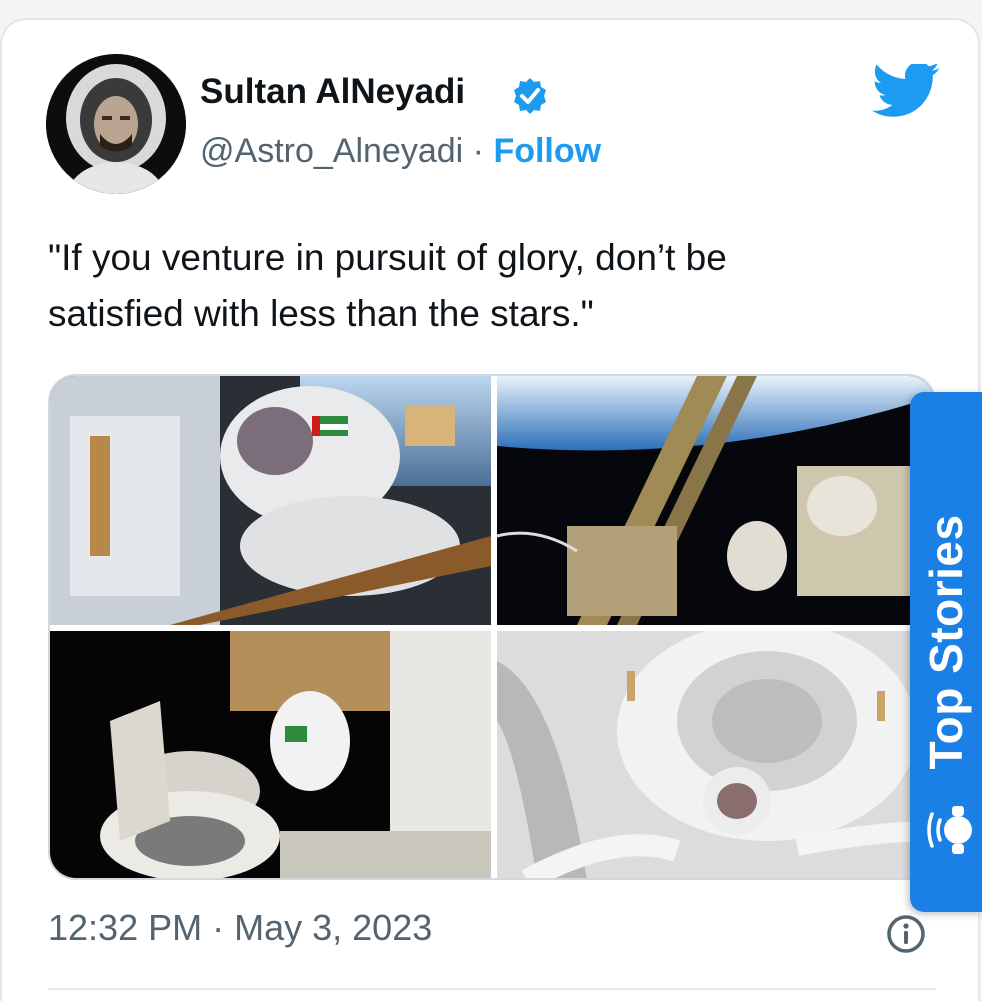  What do you see at coordinates (547, 151) in the screenshot?
I see `follow-button: Follow` at bounding box center [547, 151].